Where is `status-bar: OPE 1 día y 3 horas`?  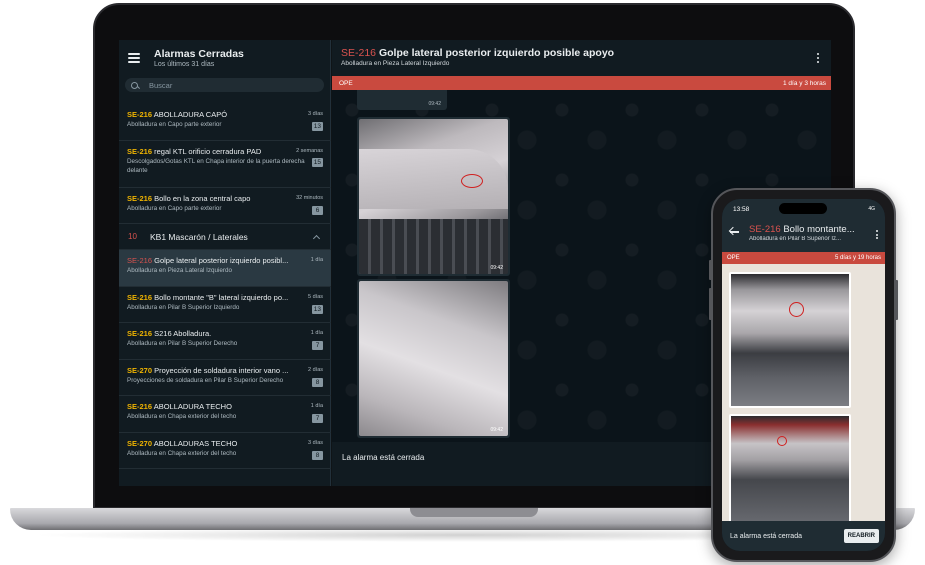 status-bar: OPE 1 día y 3 horas is located at coordinates (581, 83).